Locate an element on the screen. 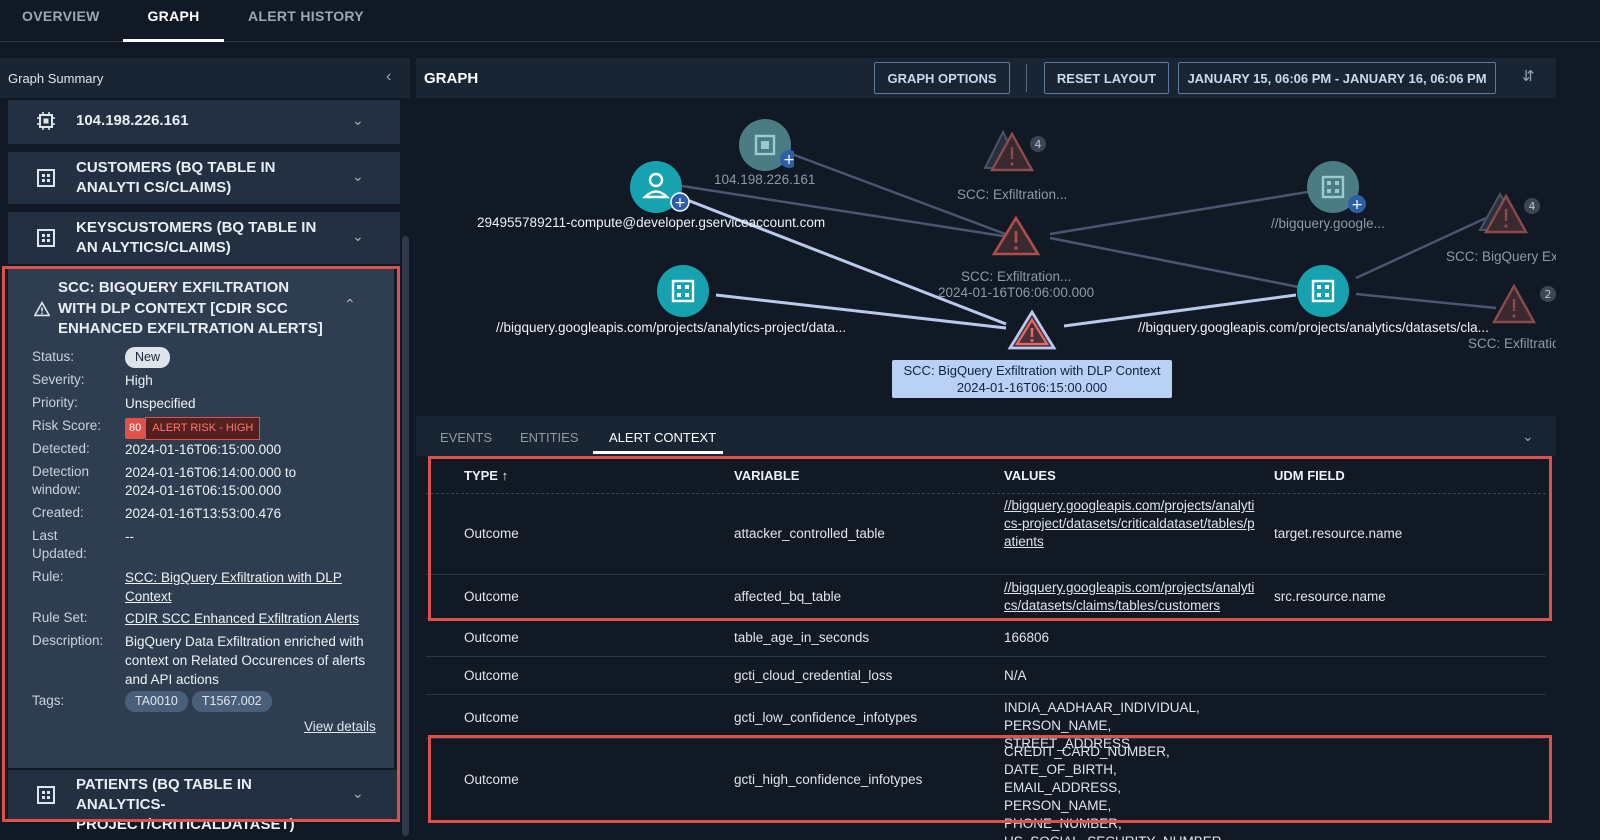 Image resolution: width=1600 pixels, height=840 pixels. user-node-icon: + is located at coordinates (659, 191).